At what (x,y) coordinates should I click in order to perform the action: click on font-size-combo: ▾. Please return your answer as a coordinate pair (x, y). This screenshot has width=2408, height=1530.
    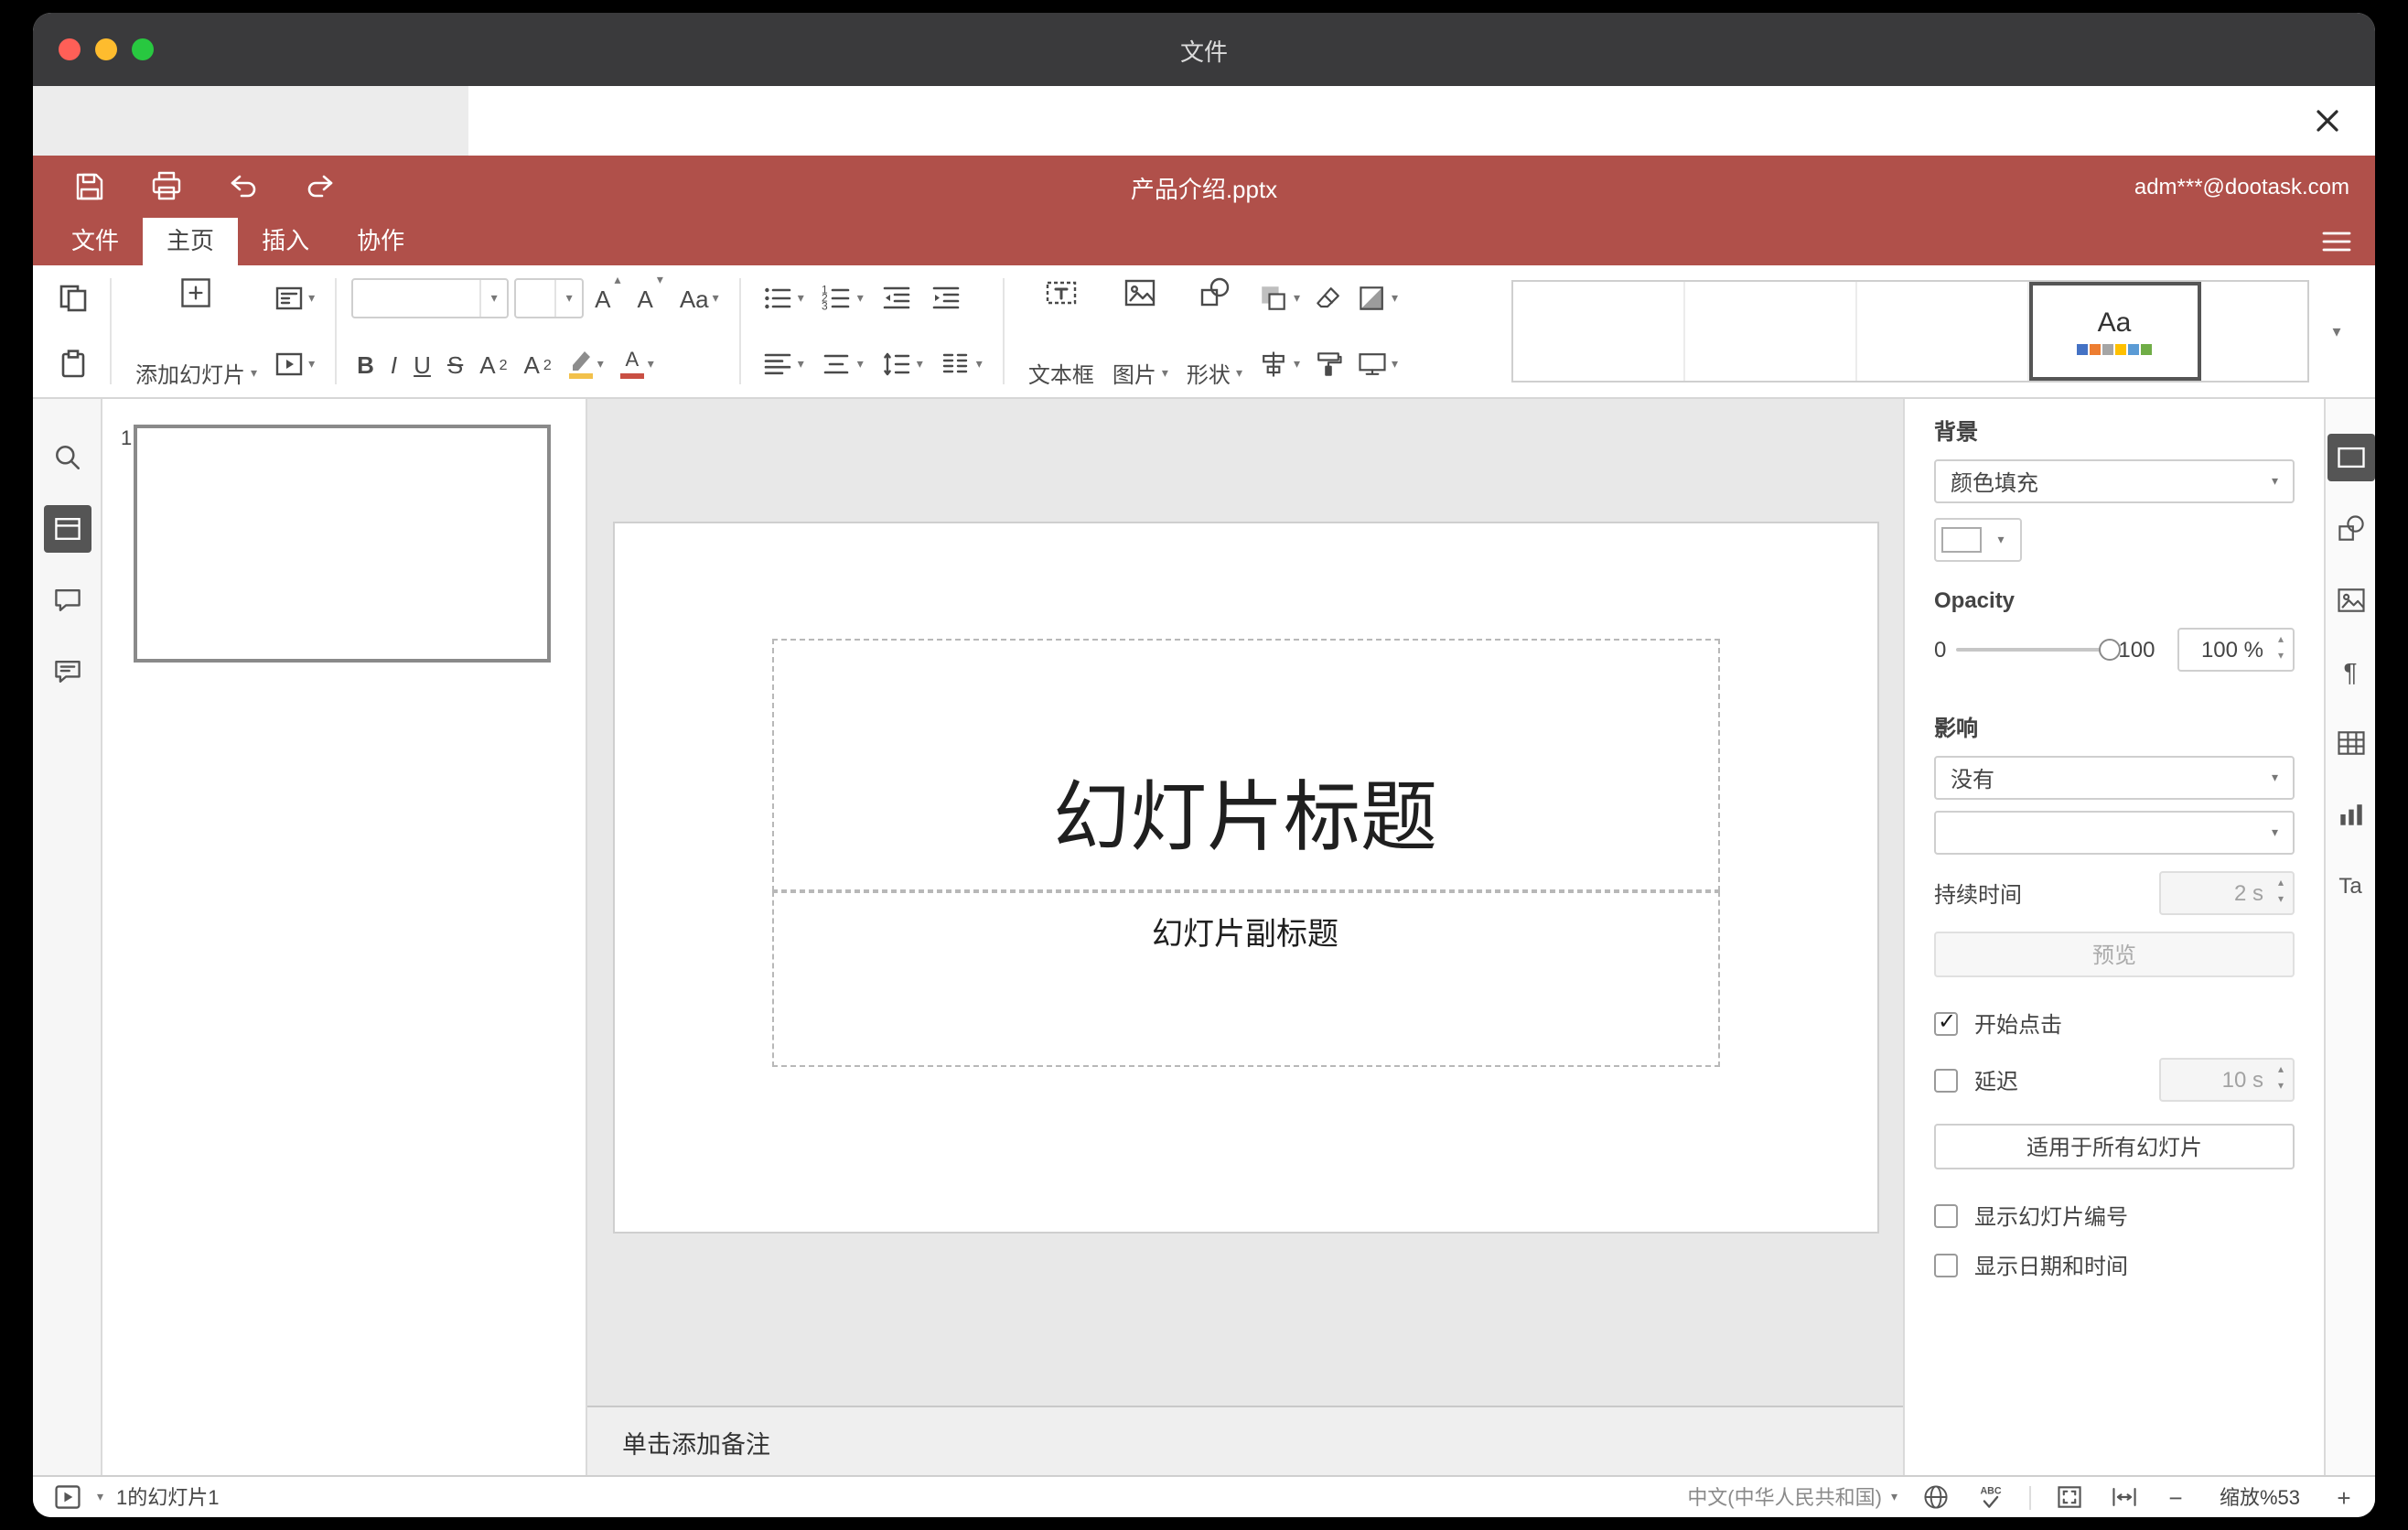
    Looking at the image, I should click on (549, 298).